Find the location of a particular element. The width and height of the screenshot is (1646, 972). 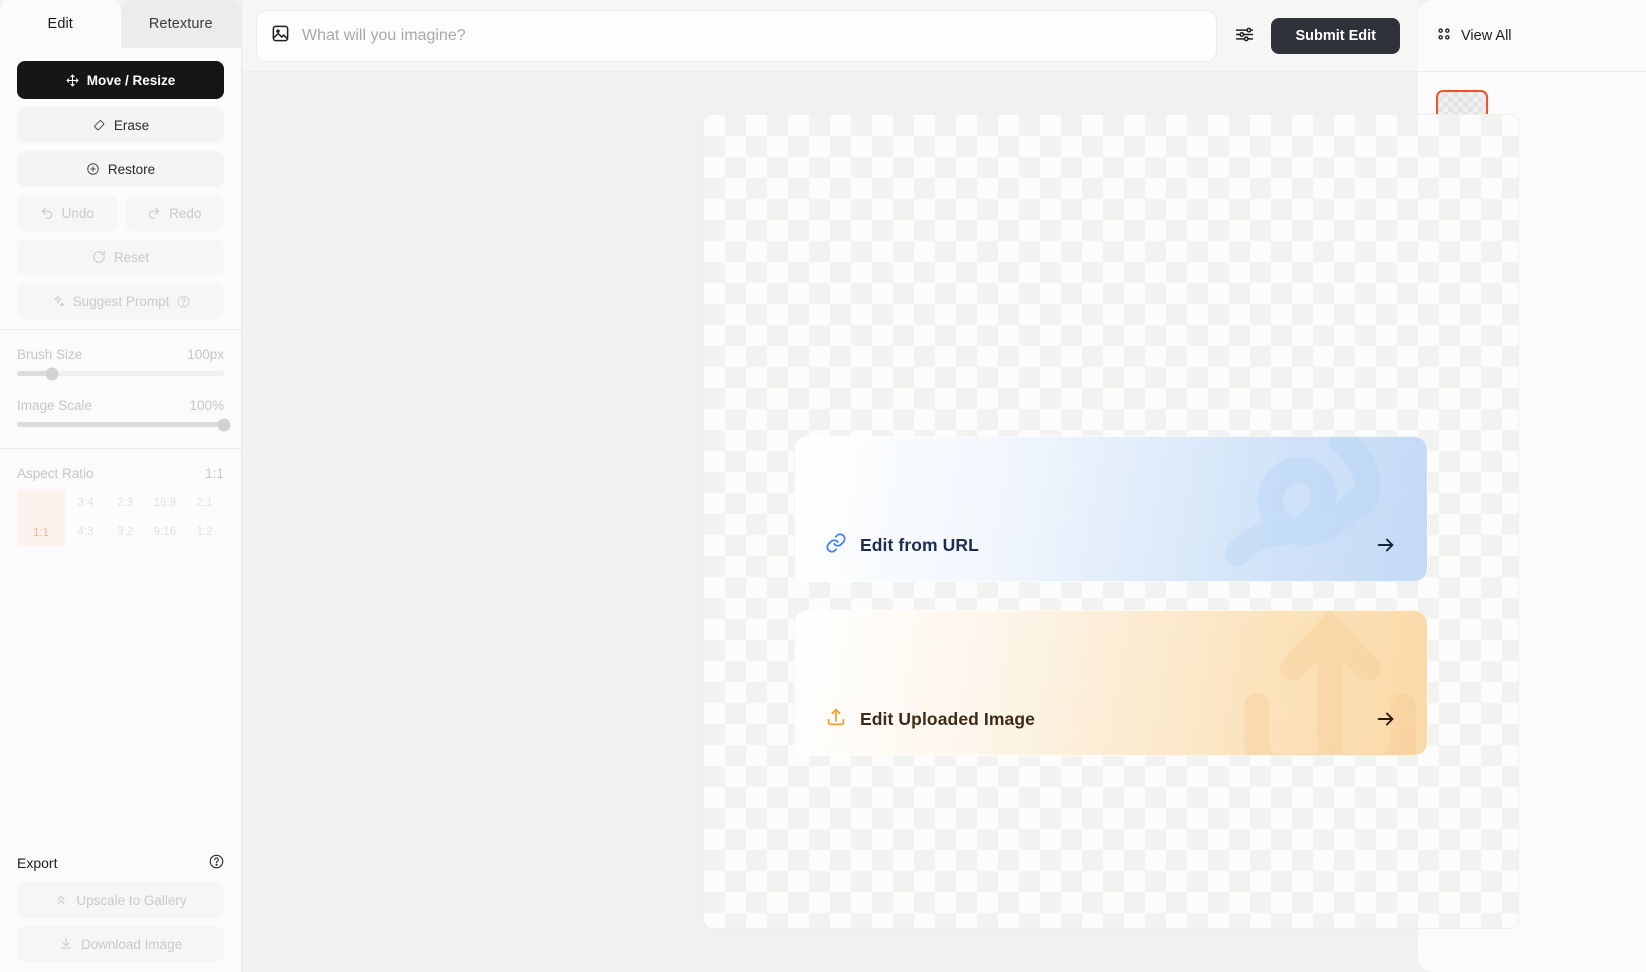

move-resize-button: Move / Resize is located at coordinates (120, 80).